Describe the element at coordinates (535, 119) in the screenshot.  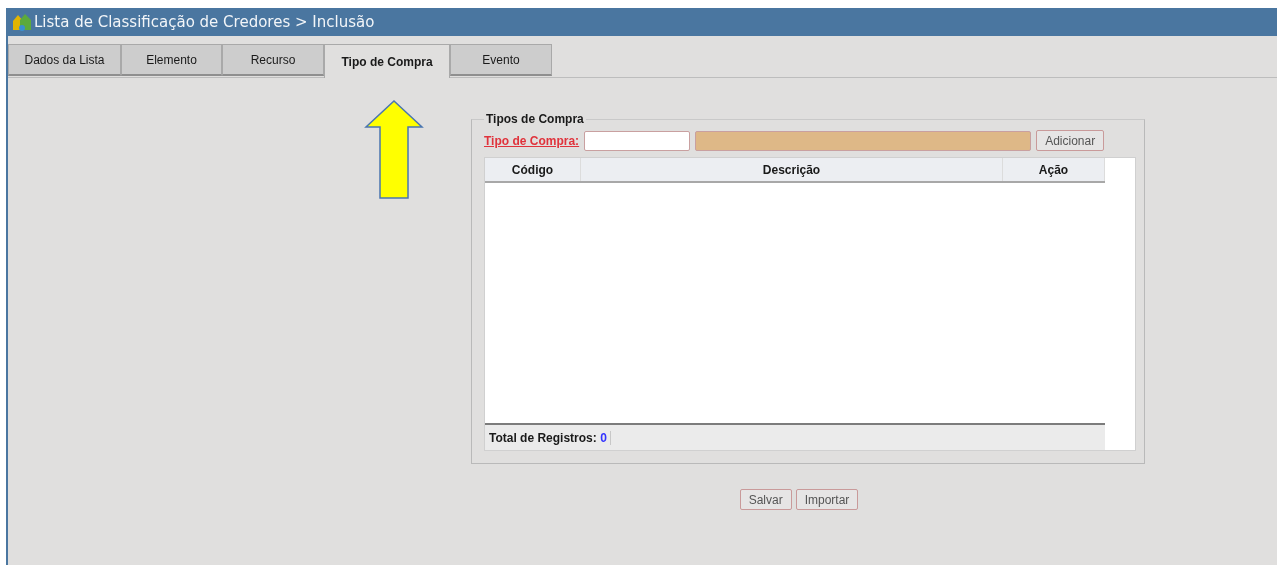
I see `panel-legend: Tipos de Compra` at that location.